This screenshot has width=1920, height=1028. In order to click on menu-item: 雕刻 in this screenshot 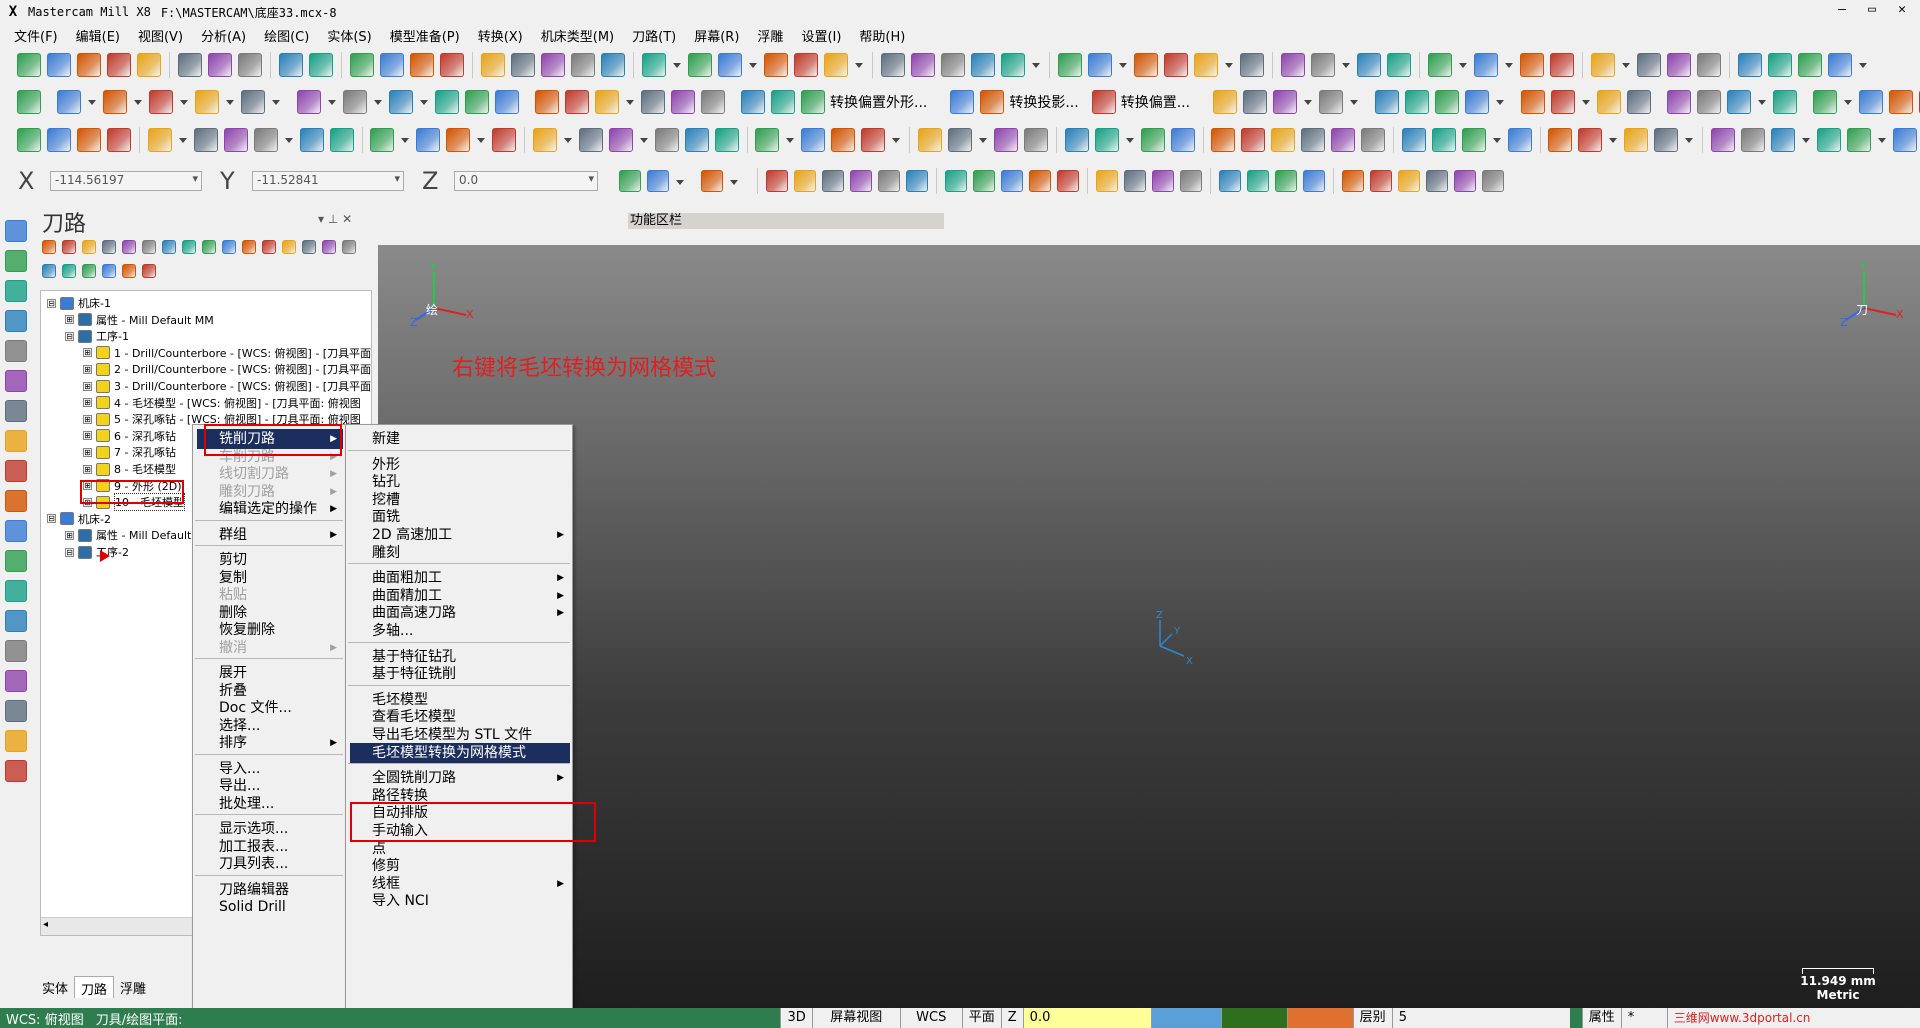, I will do `click(460, 553)`.